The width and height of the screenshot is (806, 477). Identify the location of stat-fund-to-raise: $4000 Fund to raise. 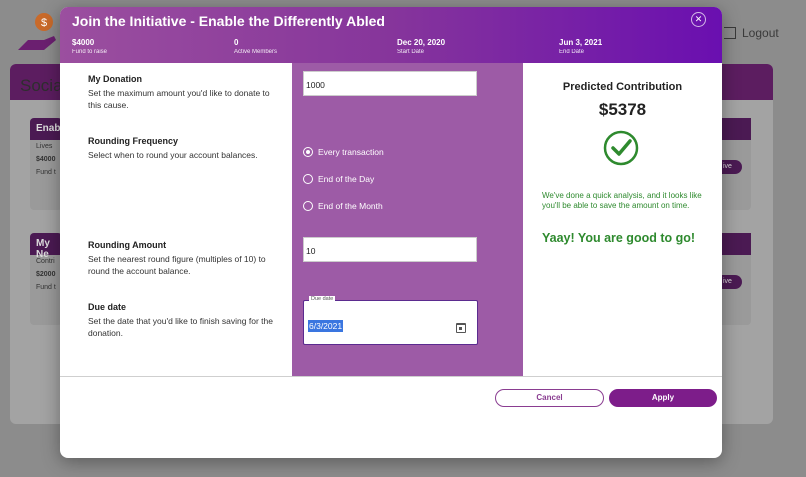
(89, 46).